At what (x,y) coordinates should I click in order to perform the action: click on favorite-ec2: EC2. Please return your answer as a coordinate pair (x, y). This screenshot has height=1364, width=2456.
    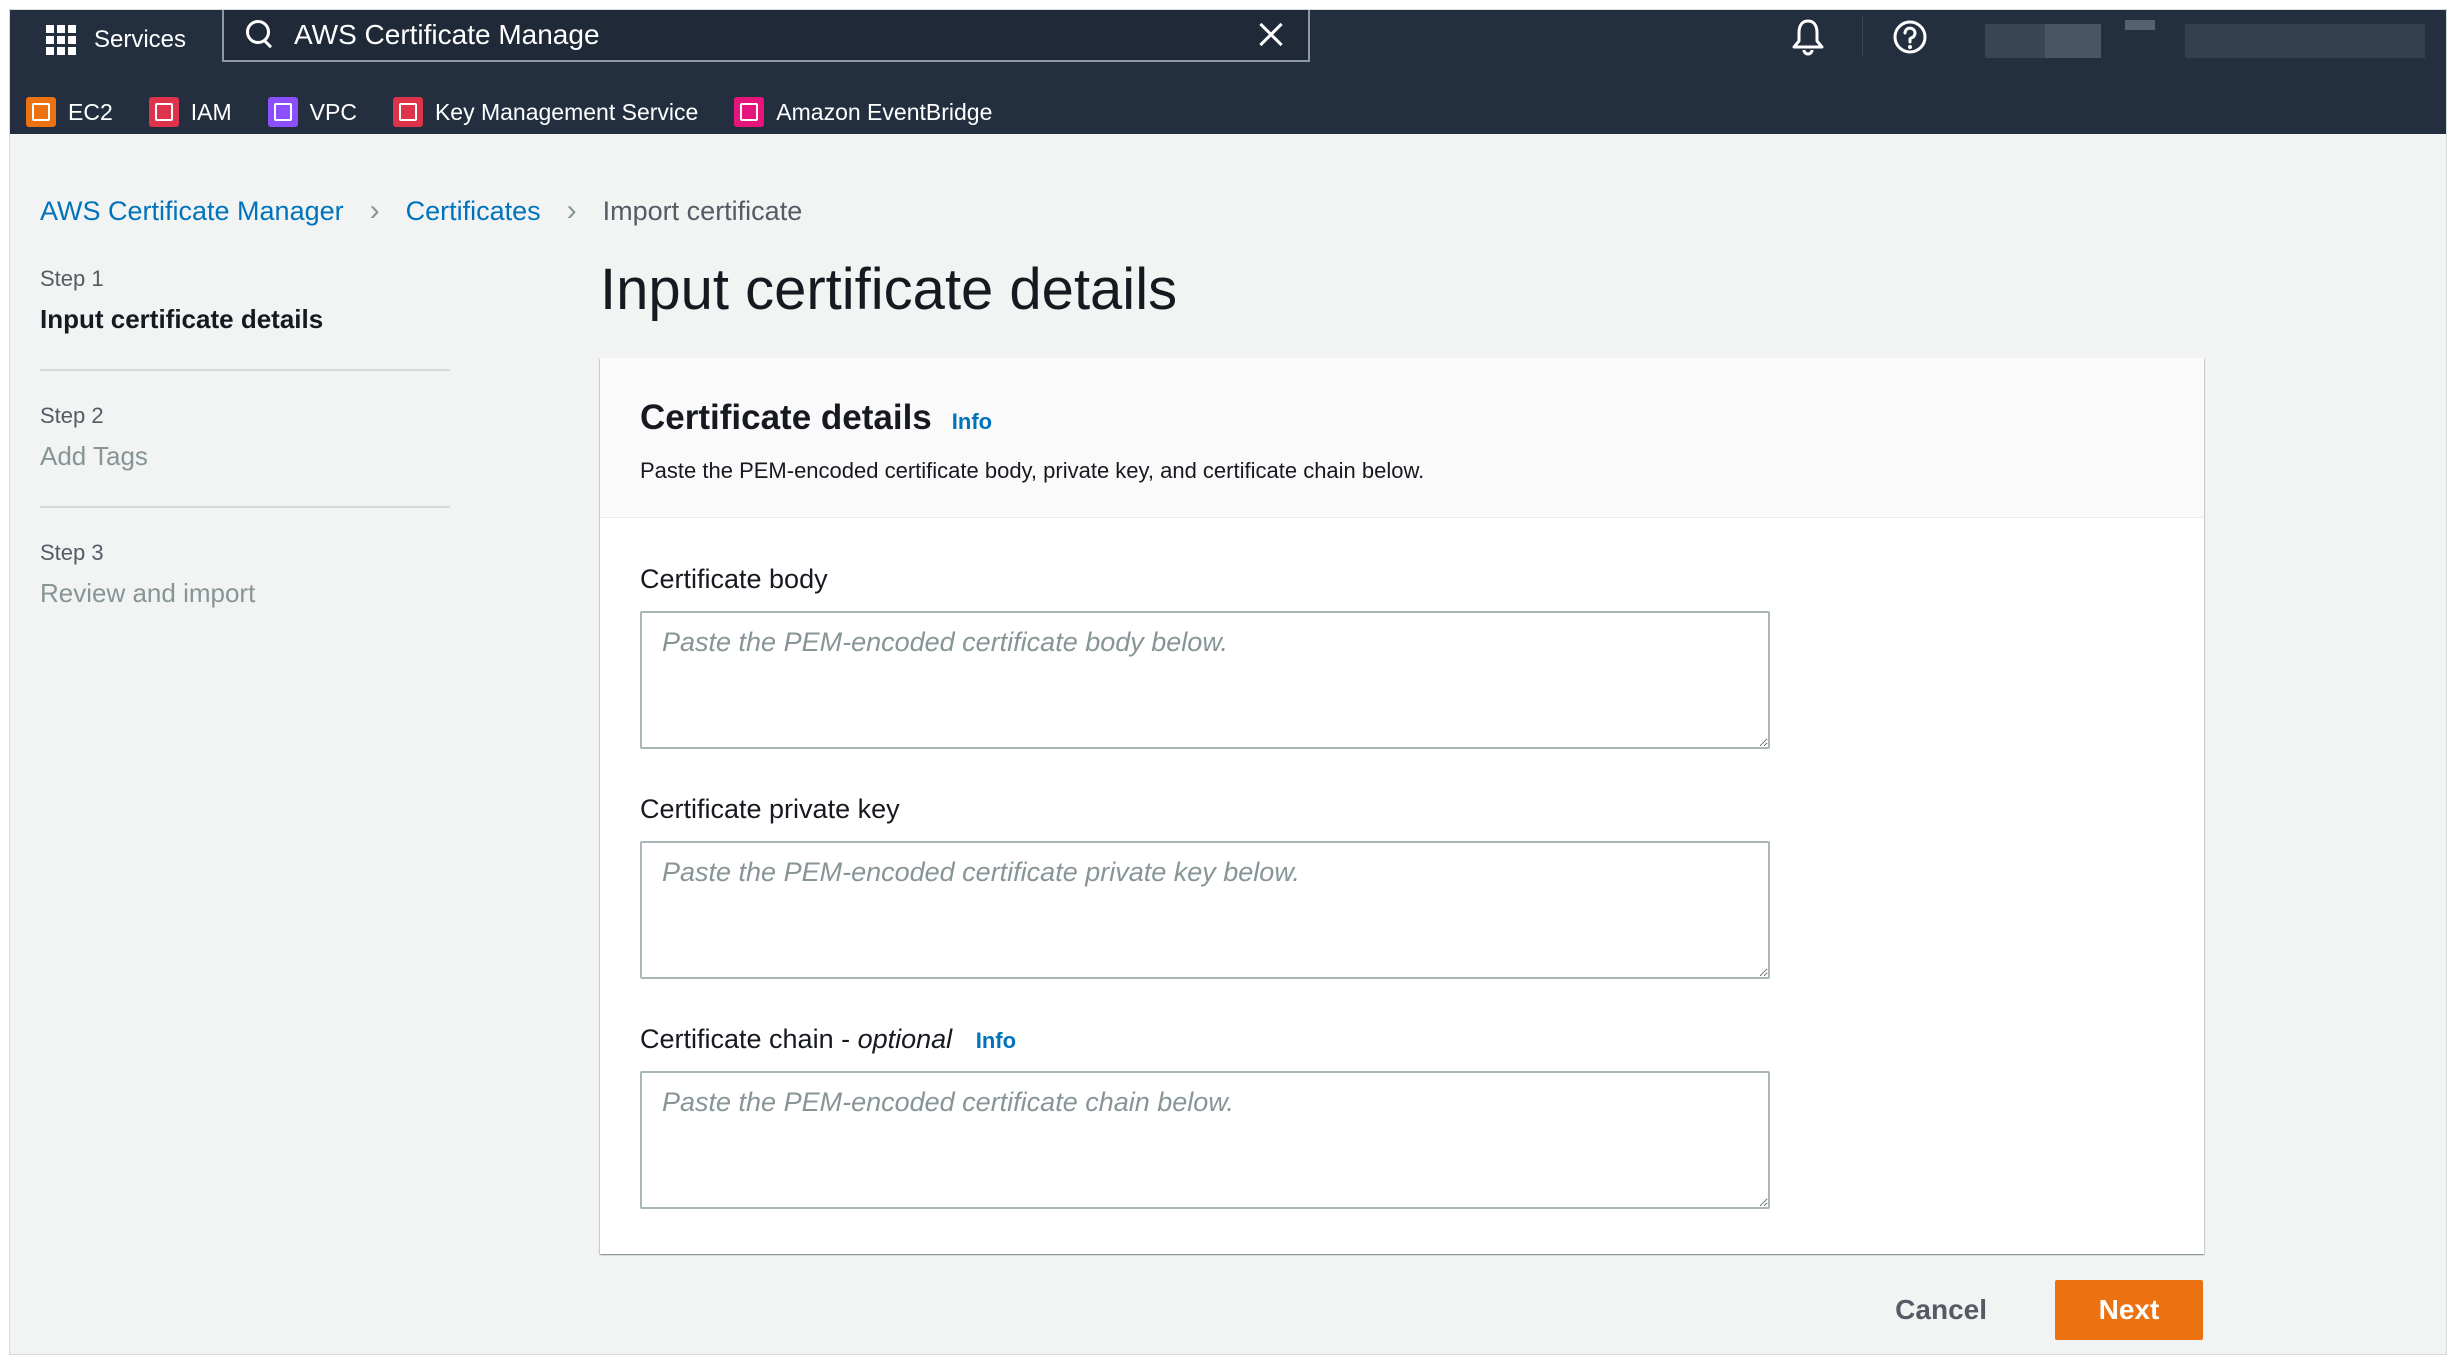
    Looking at the image, I should click on (69, 112).